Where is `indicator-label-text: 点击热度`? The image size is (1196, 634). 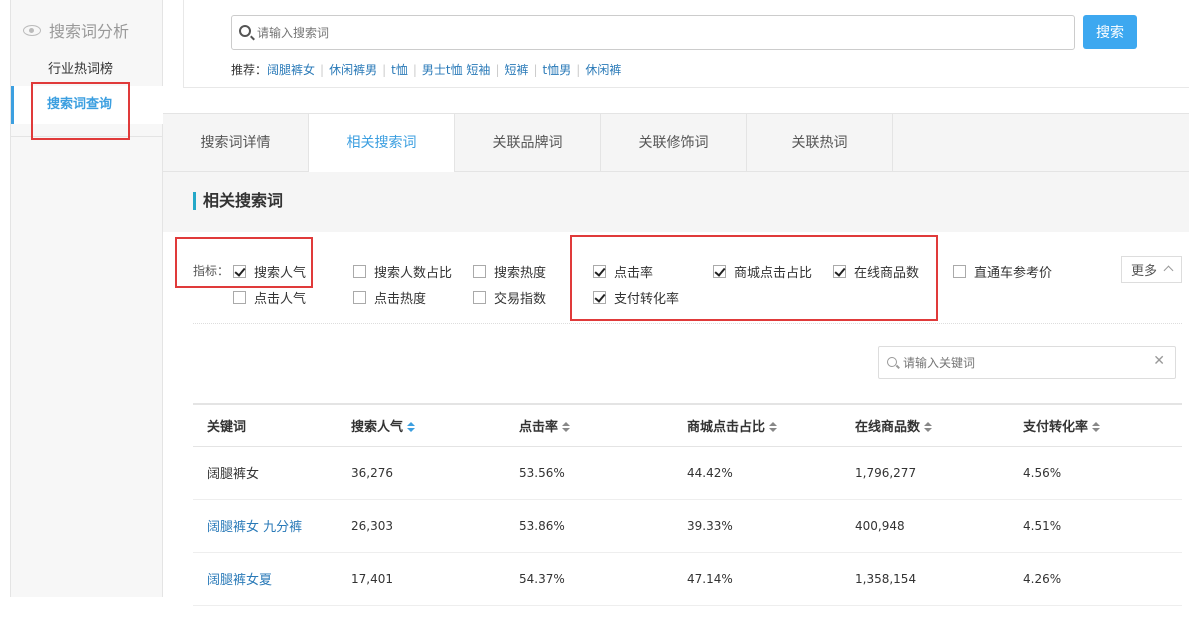
indicator-label-text: 点击热度 is located at coordinates (400, 299).